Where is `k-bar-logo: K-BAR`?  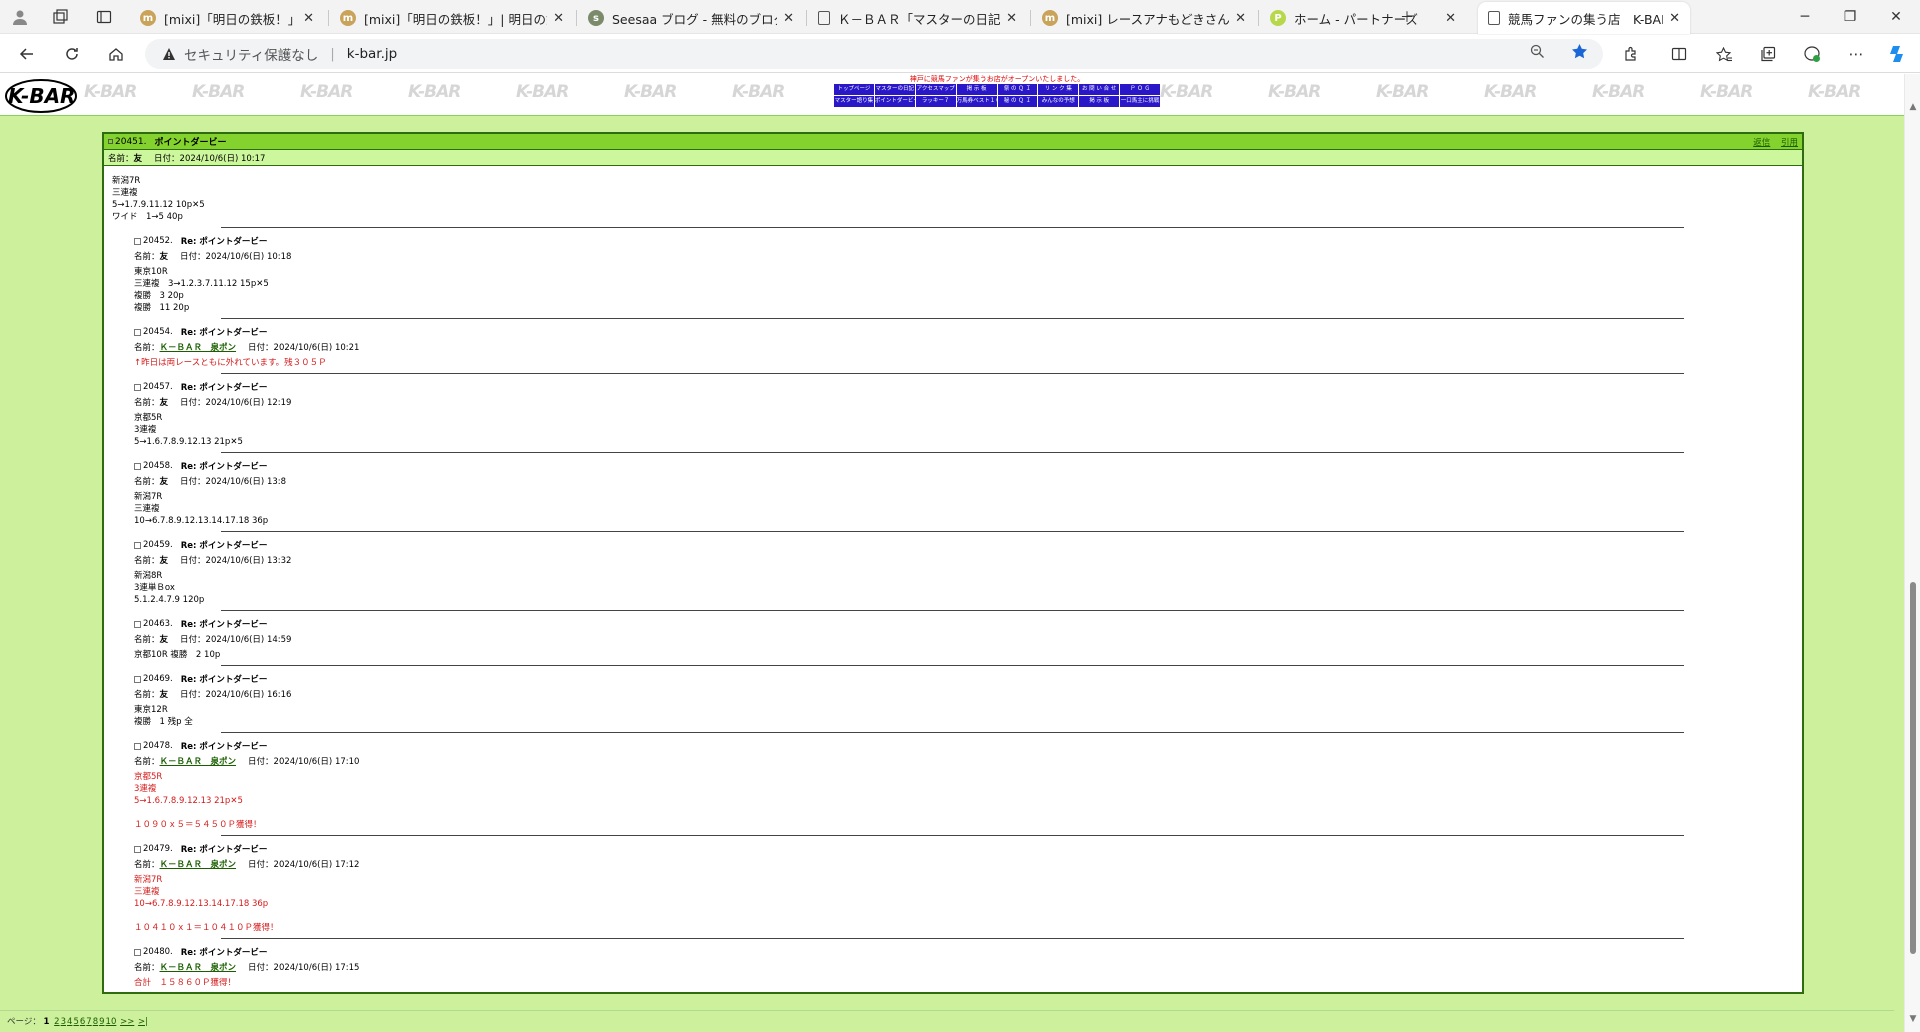
k-bar-logo: K-BAR is located at coordinates (41, 95).